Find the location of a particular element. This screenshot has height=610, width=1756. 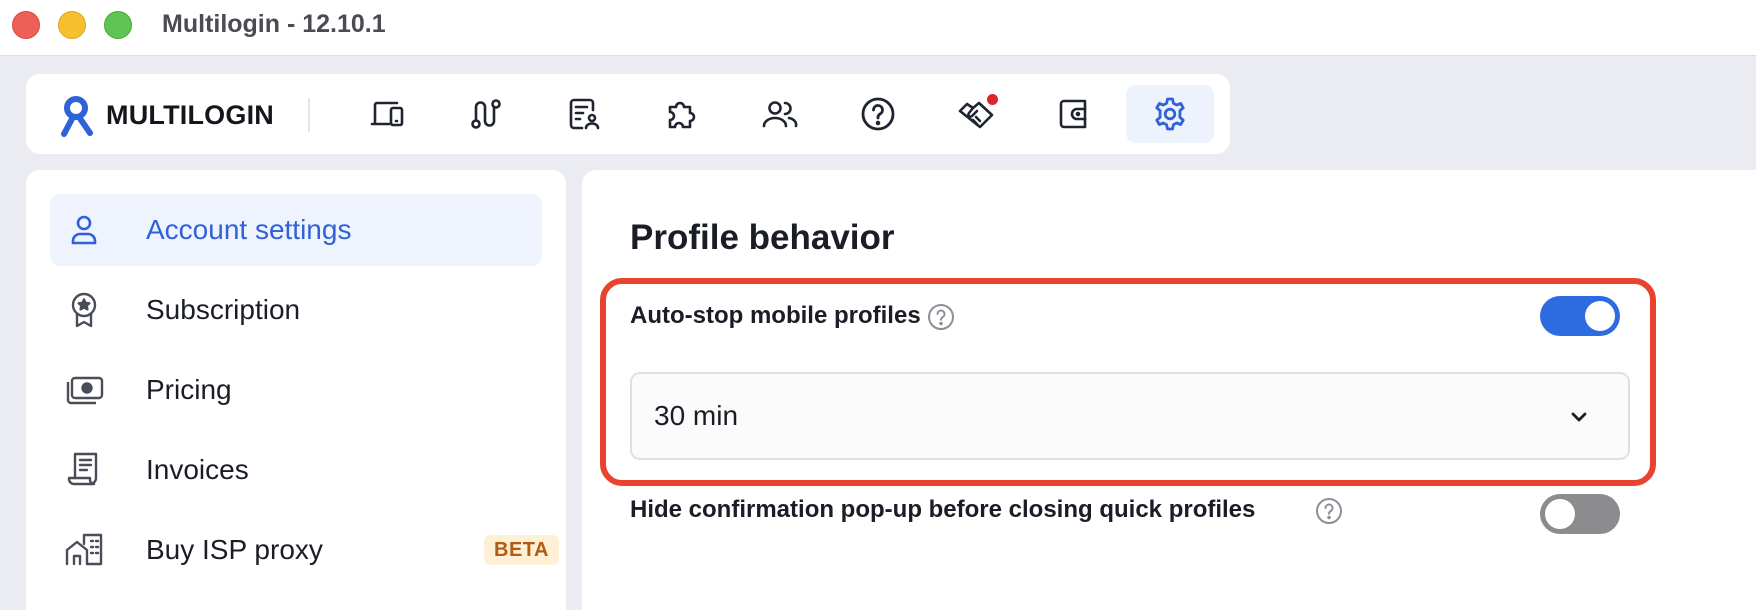

notification-dot is located at coordinates (992, 99).